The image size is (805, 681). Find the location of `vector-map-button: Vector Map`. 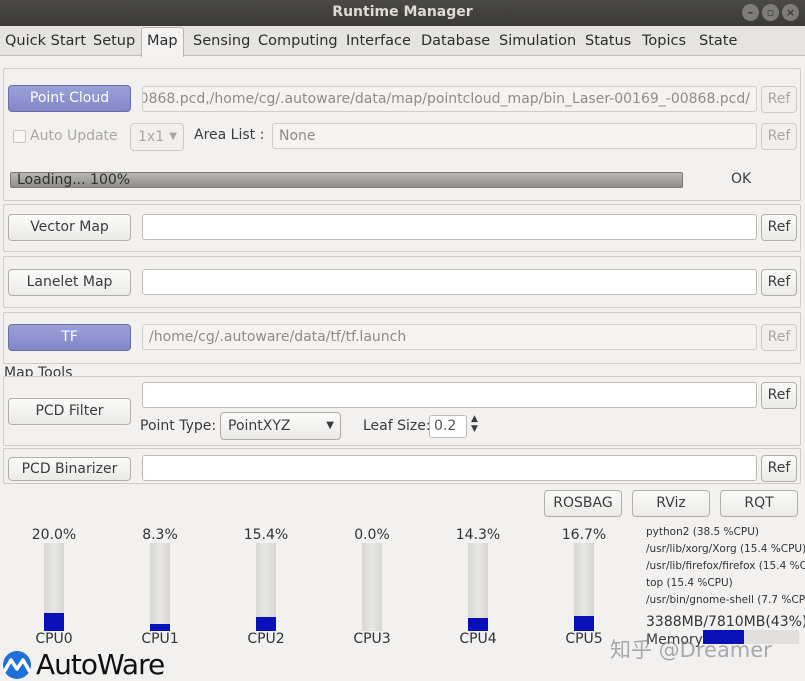

vector-map-button: Vector Map is located at coordinates (69, 227).